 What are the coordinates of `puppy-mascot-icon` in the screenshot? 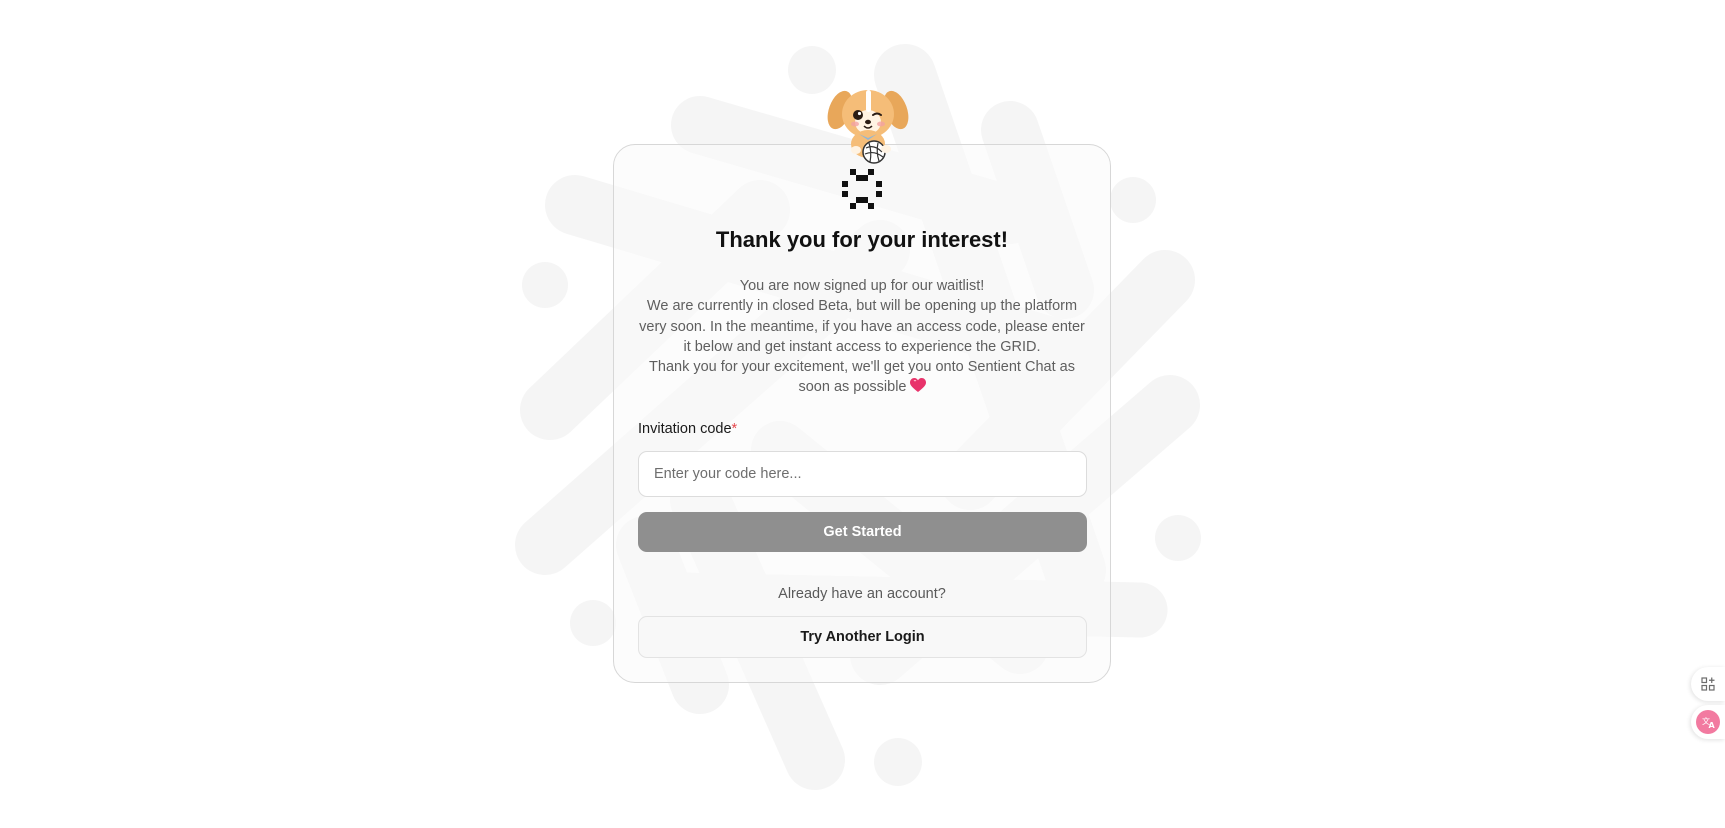 It's located at (868, 124).